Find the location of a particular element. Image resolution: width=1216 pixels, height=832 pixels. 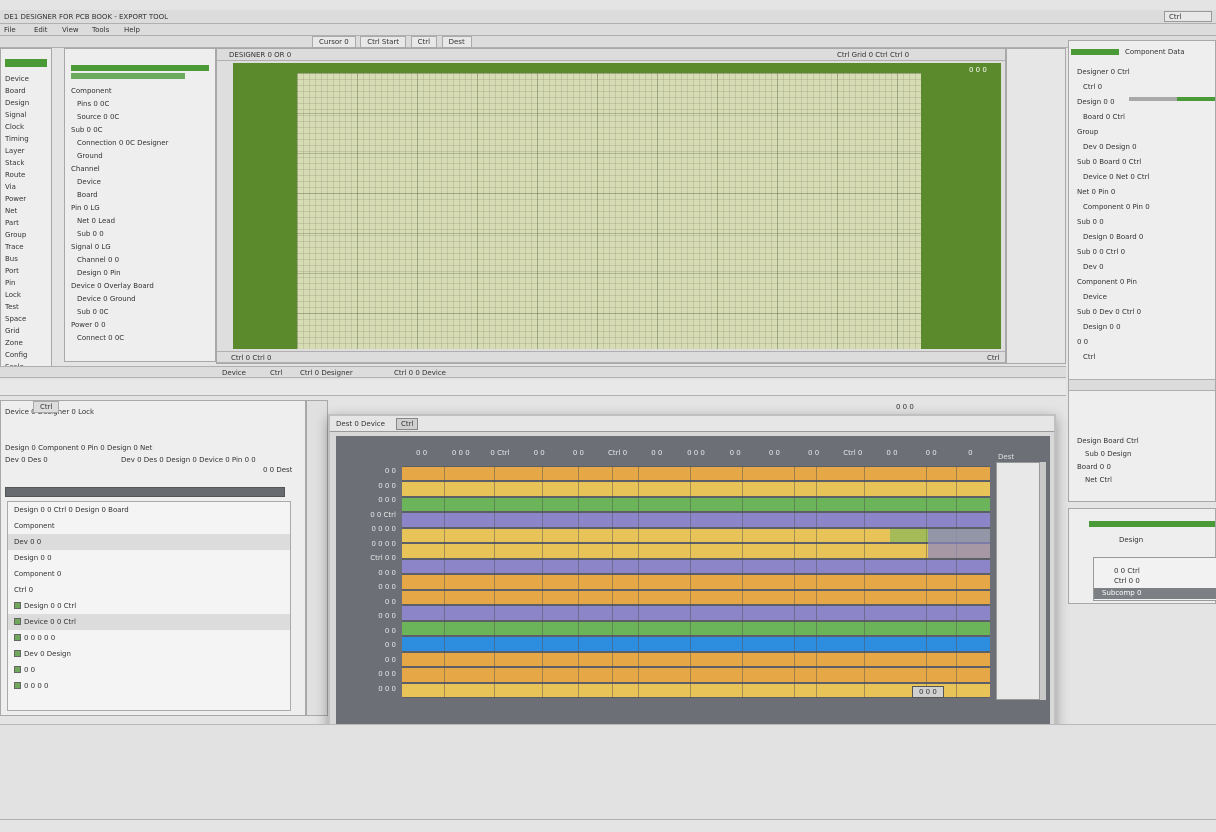

tree-item: Pins 0 0C is located at coordinates (140, 104).